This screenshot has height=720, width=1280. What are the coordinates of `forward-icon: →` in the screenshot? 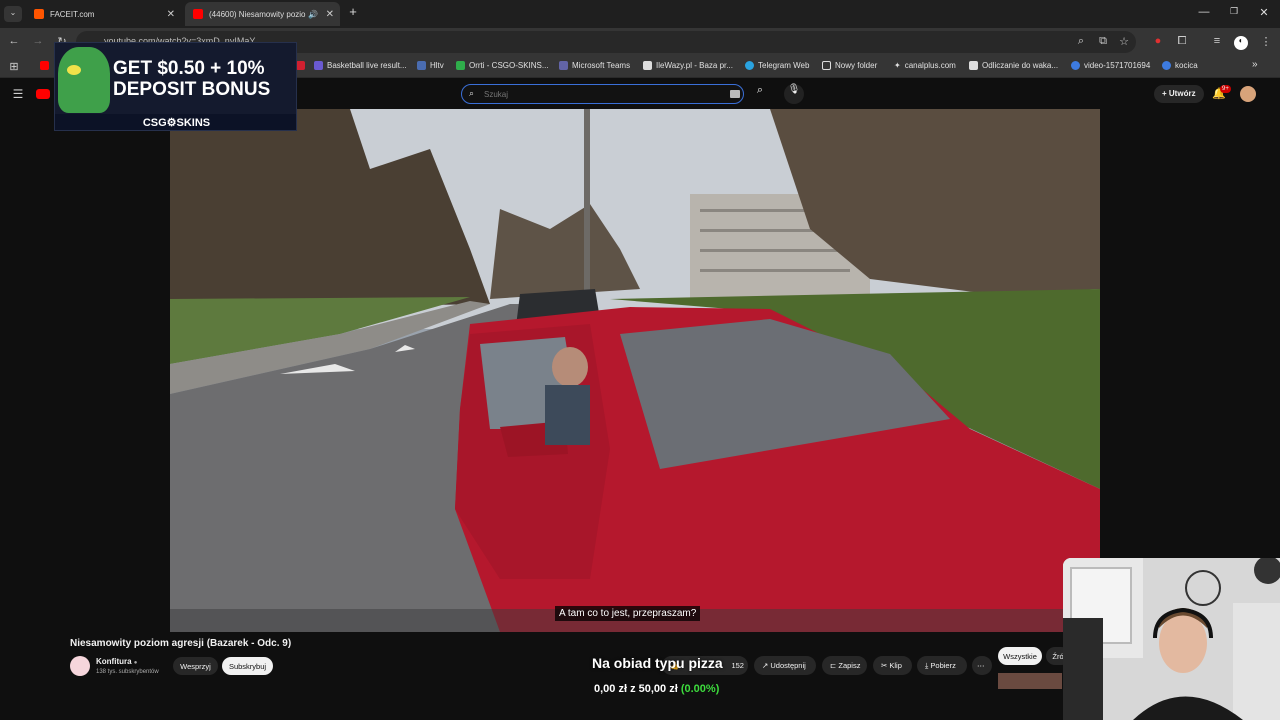 It's located at (38, 41).